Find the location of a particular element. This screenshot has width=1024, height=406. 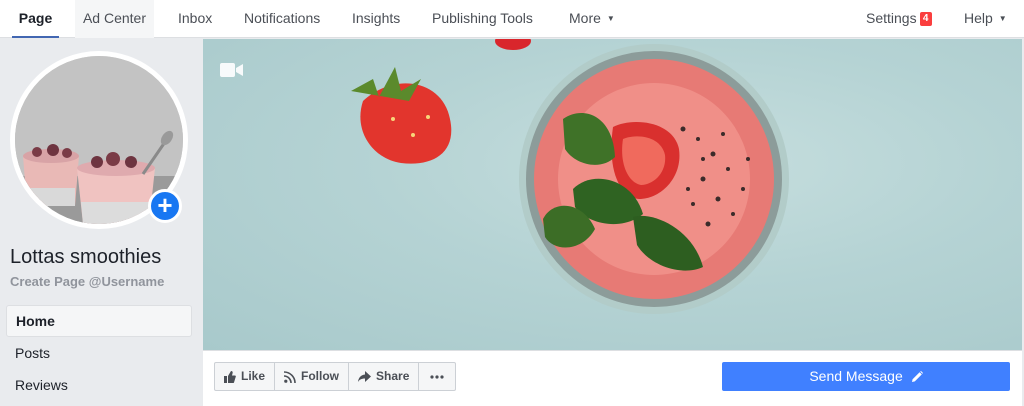

tab-insights-label: Insights is located at coordinates (376, 18).